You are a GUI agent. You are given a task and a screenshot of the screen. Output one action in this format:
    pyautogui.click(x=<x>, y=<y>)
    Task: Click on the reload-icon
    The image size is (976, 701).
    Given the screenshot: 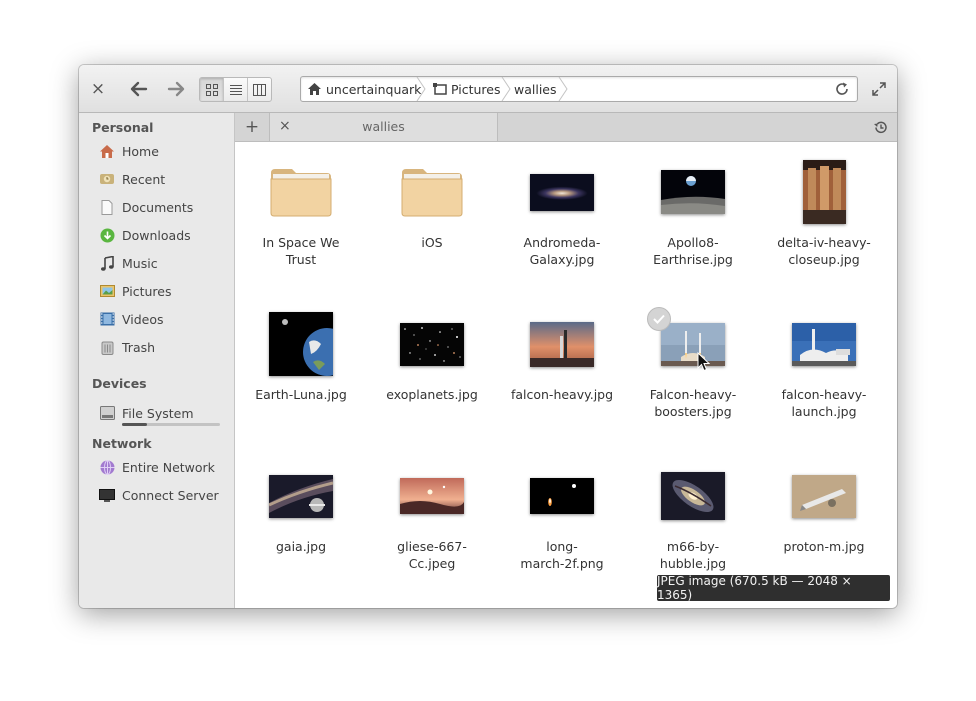 What is the action you would take?
    pyautogui.click(x=842, y=88)
    